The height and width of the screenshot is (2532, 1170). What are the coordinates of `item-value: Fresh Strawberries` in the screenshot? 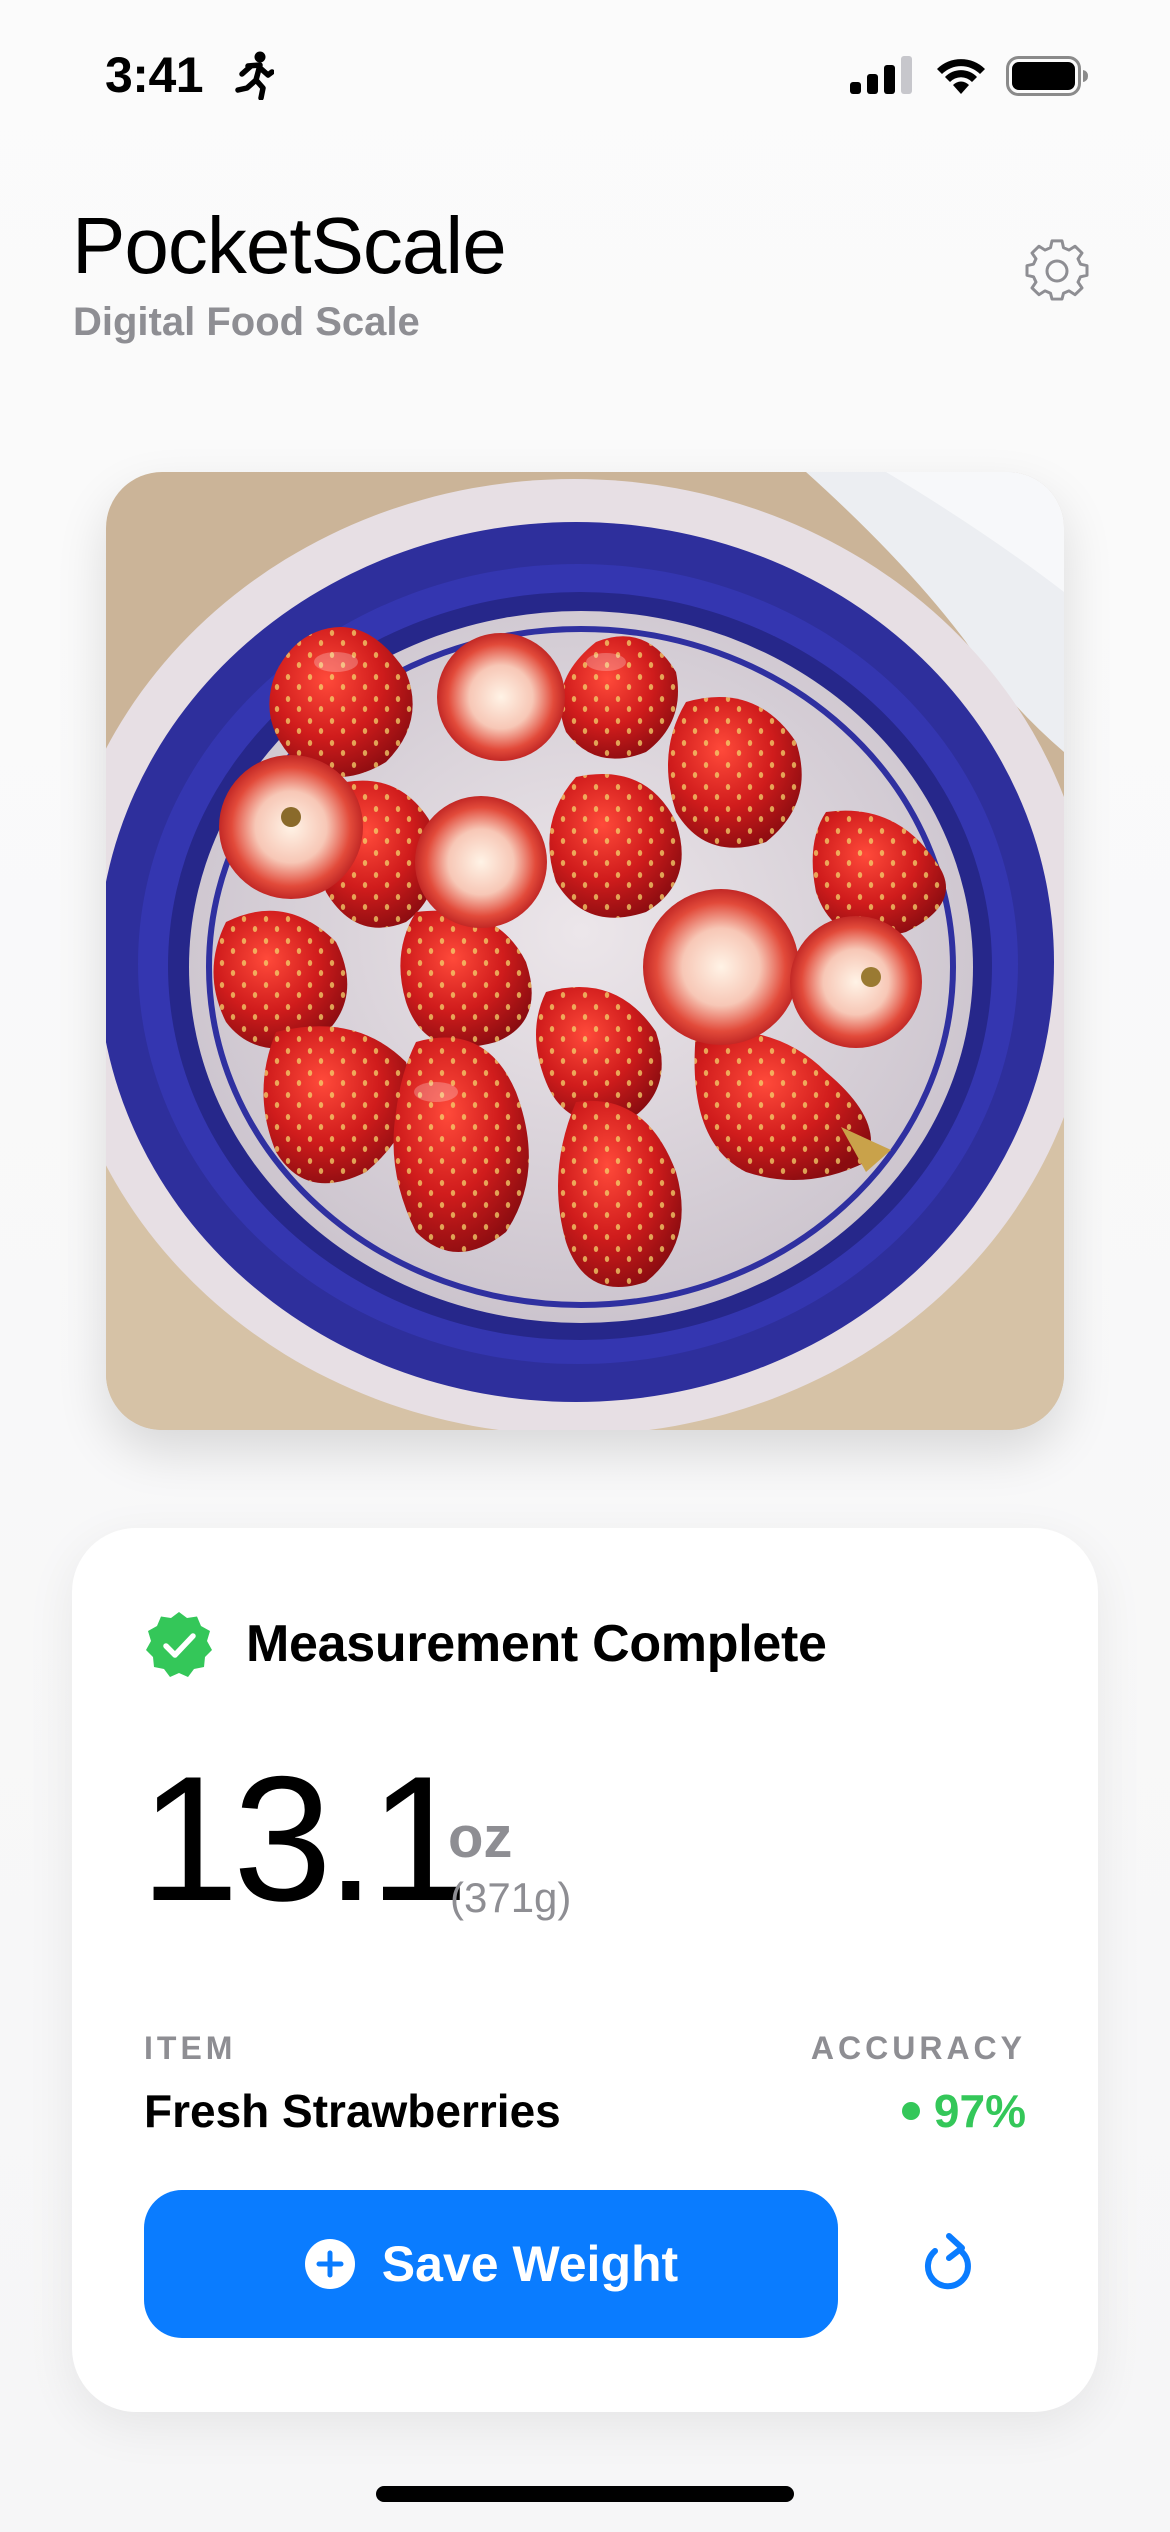 It's located at (352, 2111).